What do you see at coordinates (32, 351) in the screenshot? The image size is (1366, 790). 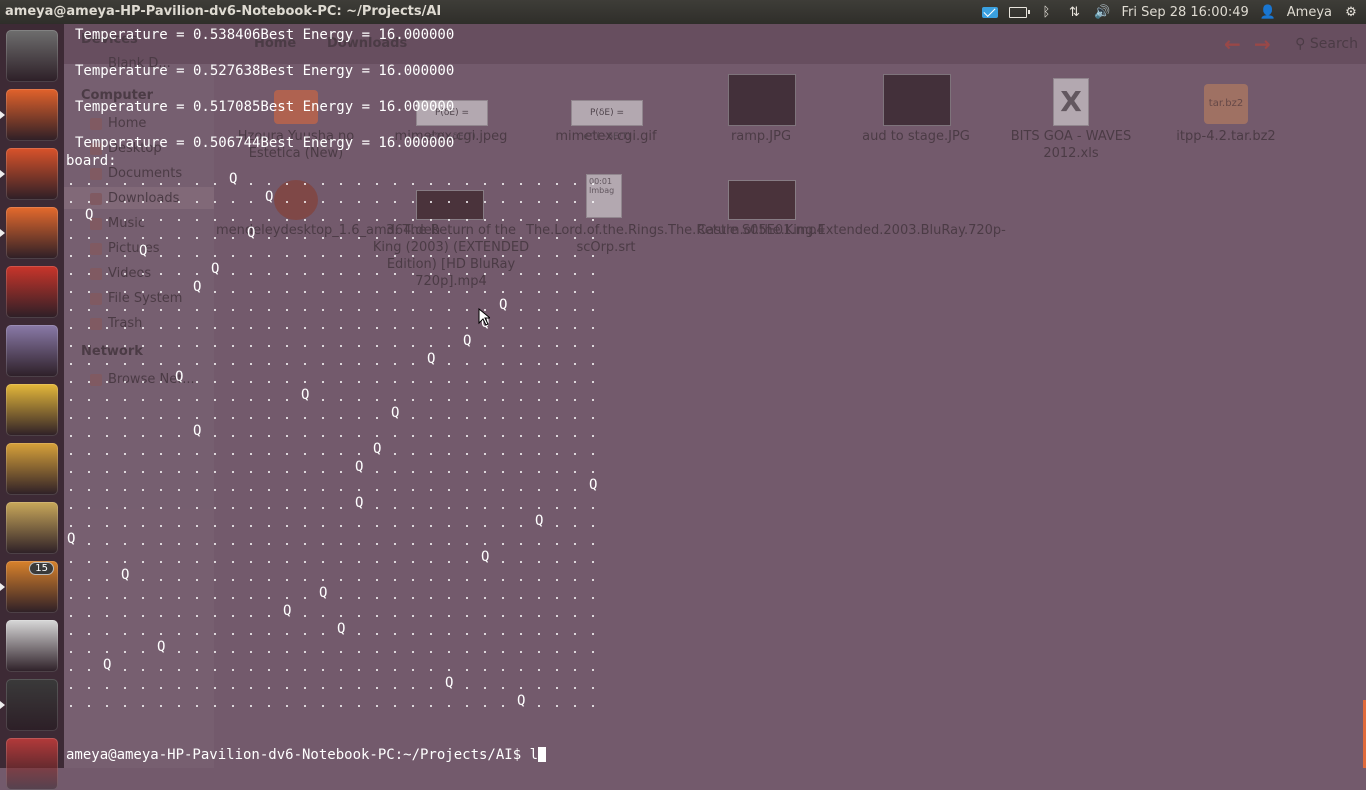 I see `pidgin-icon` at bounding box center [32, 351].